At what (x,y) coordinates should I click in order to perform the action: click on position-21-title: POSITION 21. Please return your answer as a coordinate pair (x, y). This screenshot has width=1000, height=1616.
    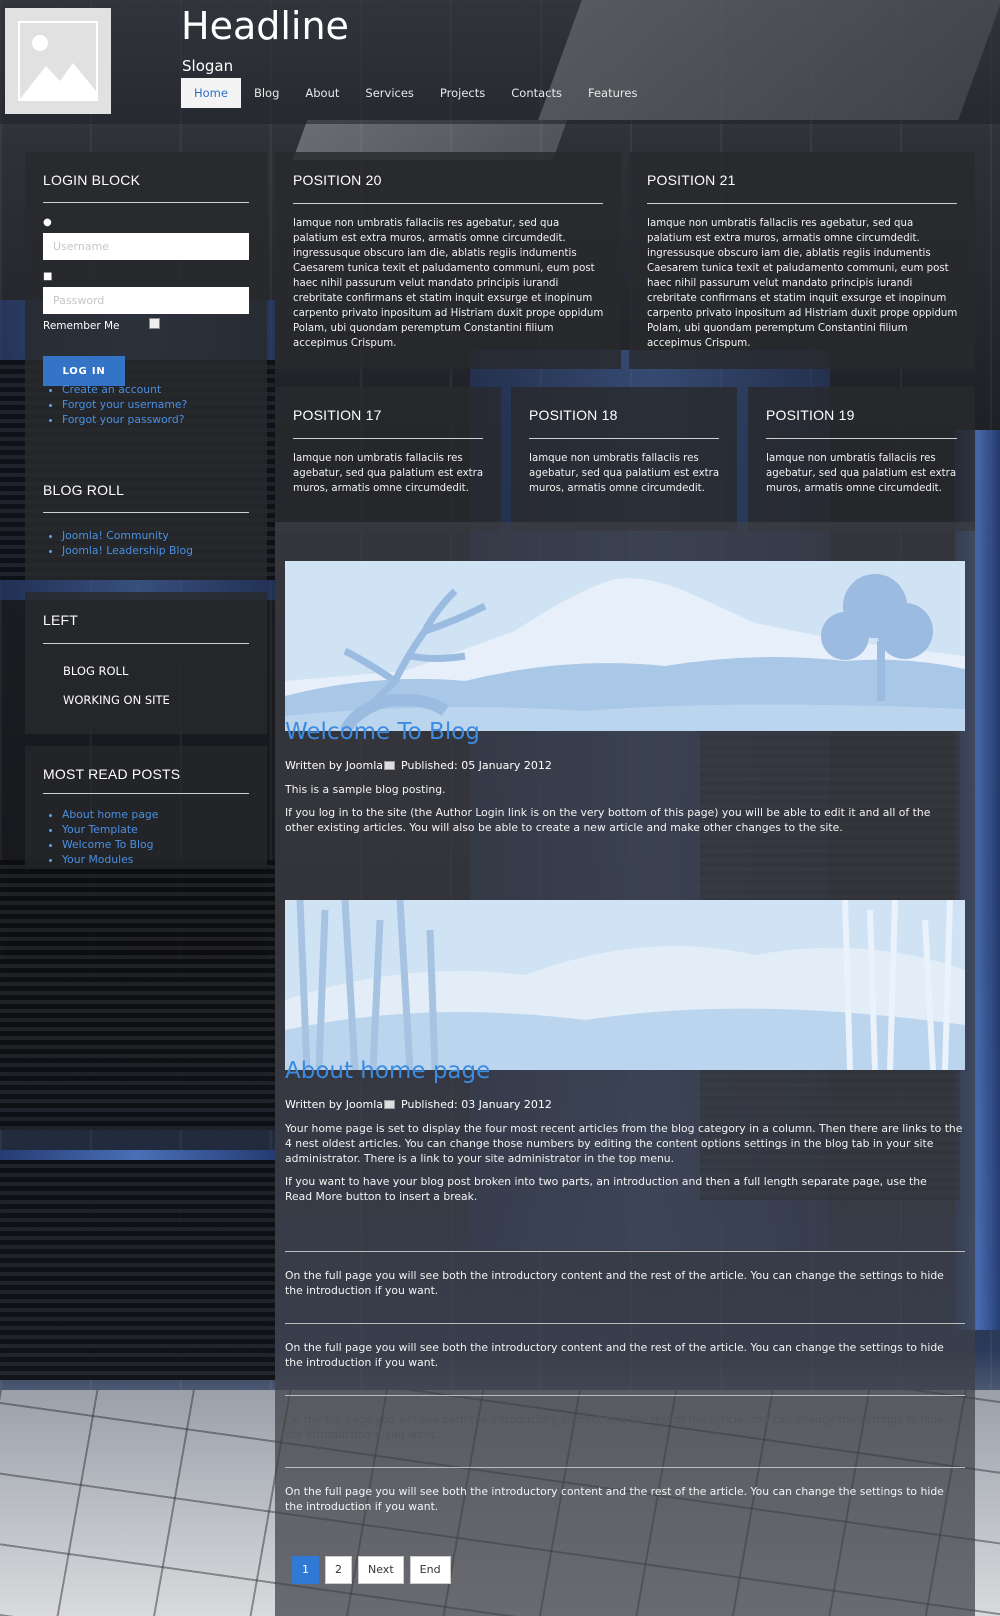
    Looking at the image, I should click on (691, 180).